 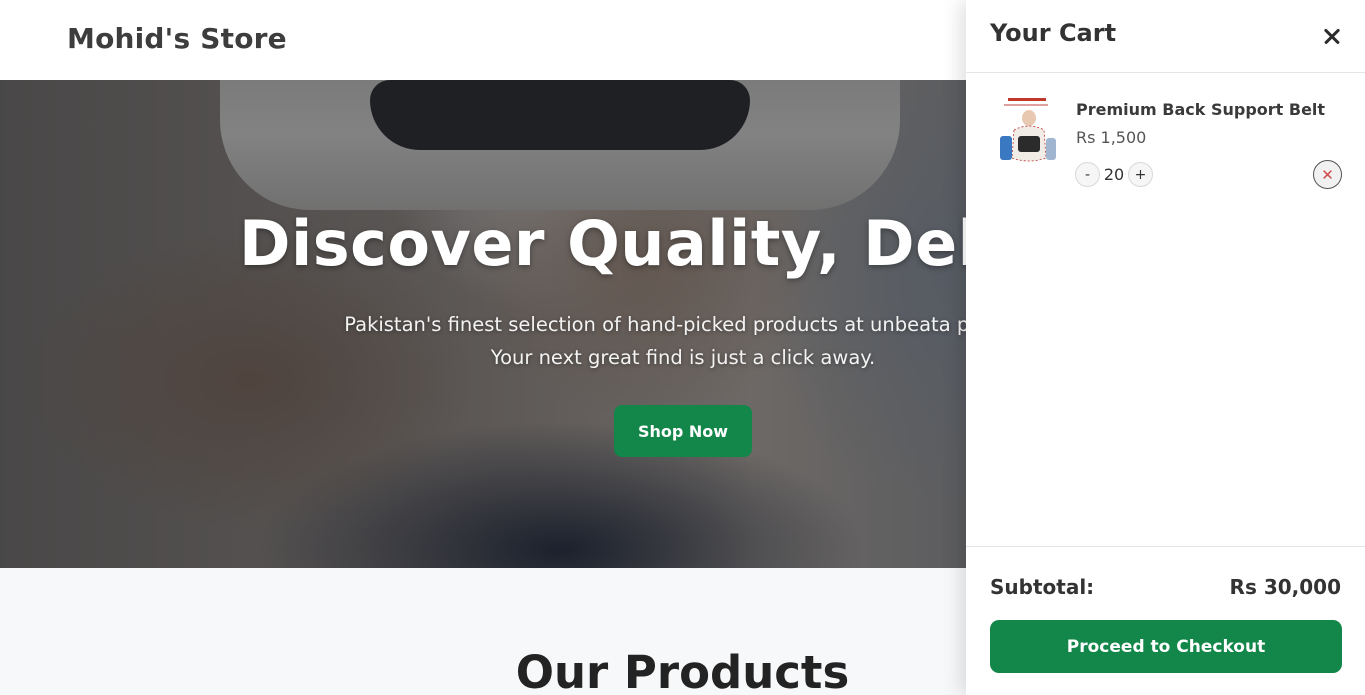 What do you see at coordinates (1140, 174) in the screenshot?
I see `increase-quantity-button: +` at bounding box center [1140, 174].